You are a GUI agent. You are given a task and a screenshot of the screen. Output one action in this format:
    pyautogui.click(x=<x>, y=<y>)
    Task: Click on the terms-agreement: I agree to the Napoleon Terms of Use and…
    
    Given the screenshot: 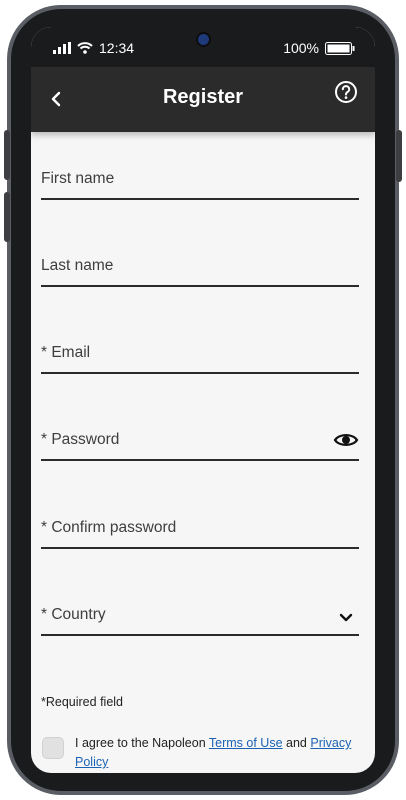 What is the action you would take?
    pyautogui.click(x=220, y=753)
    